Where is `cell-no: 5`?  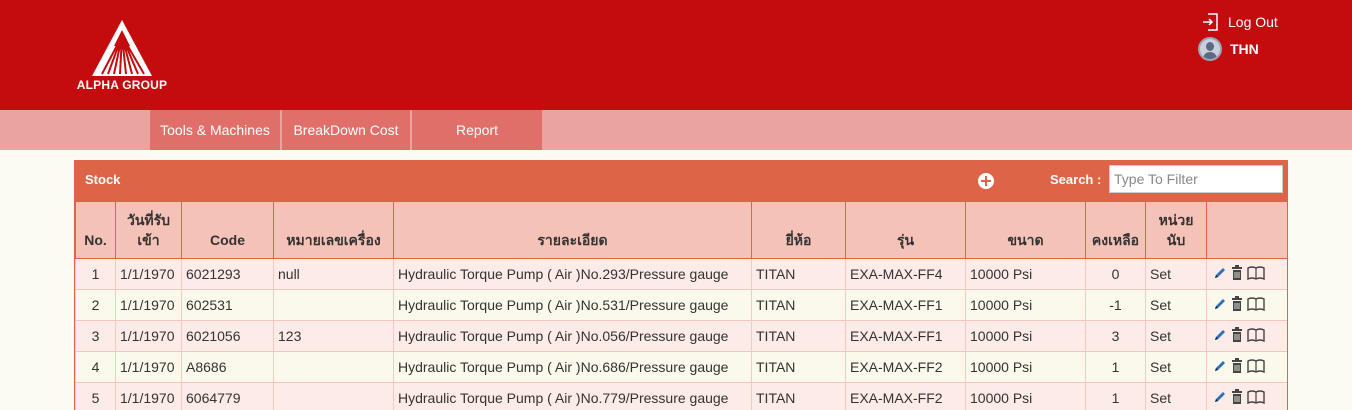
cell-no: 5 is located at coordinates (95, 396).